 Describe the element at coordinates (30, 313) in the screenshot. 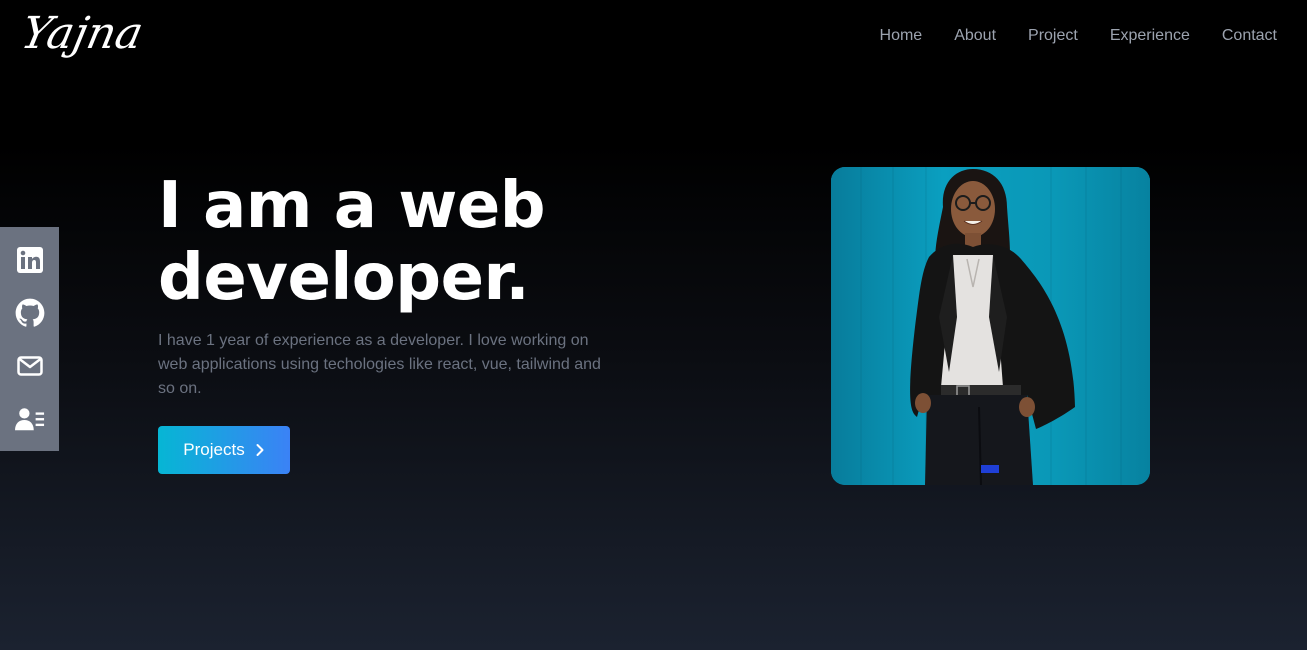

I see `github-icon` at that location.